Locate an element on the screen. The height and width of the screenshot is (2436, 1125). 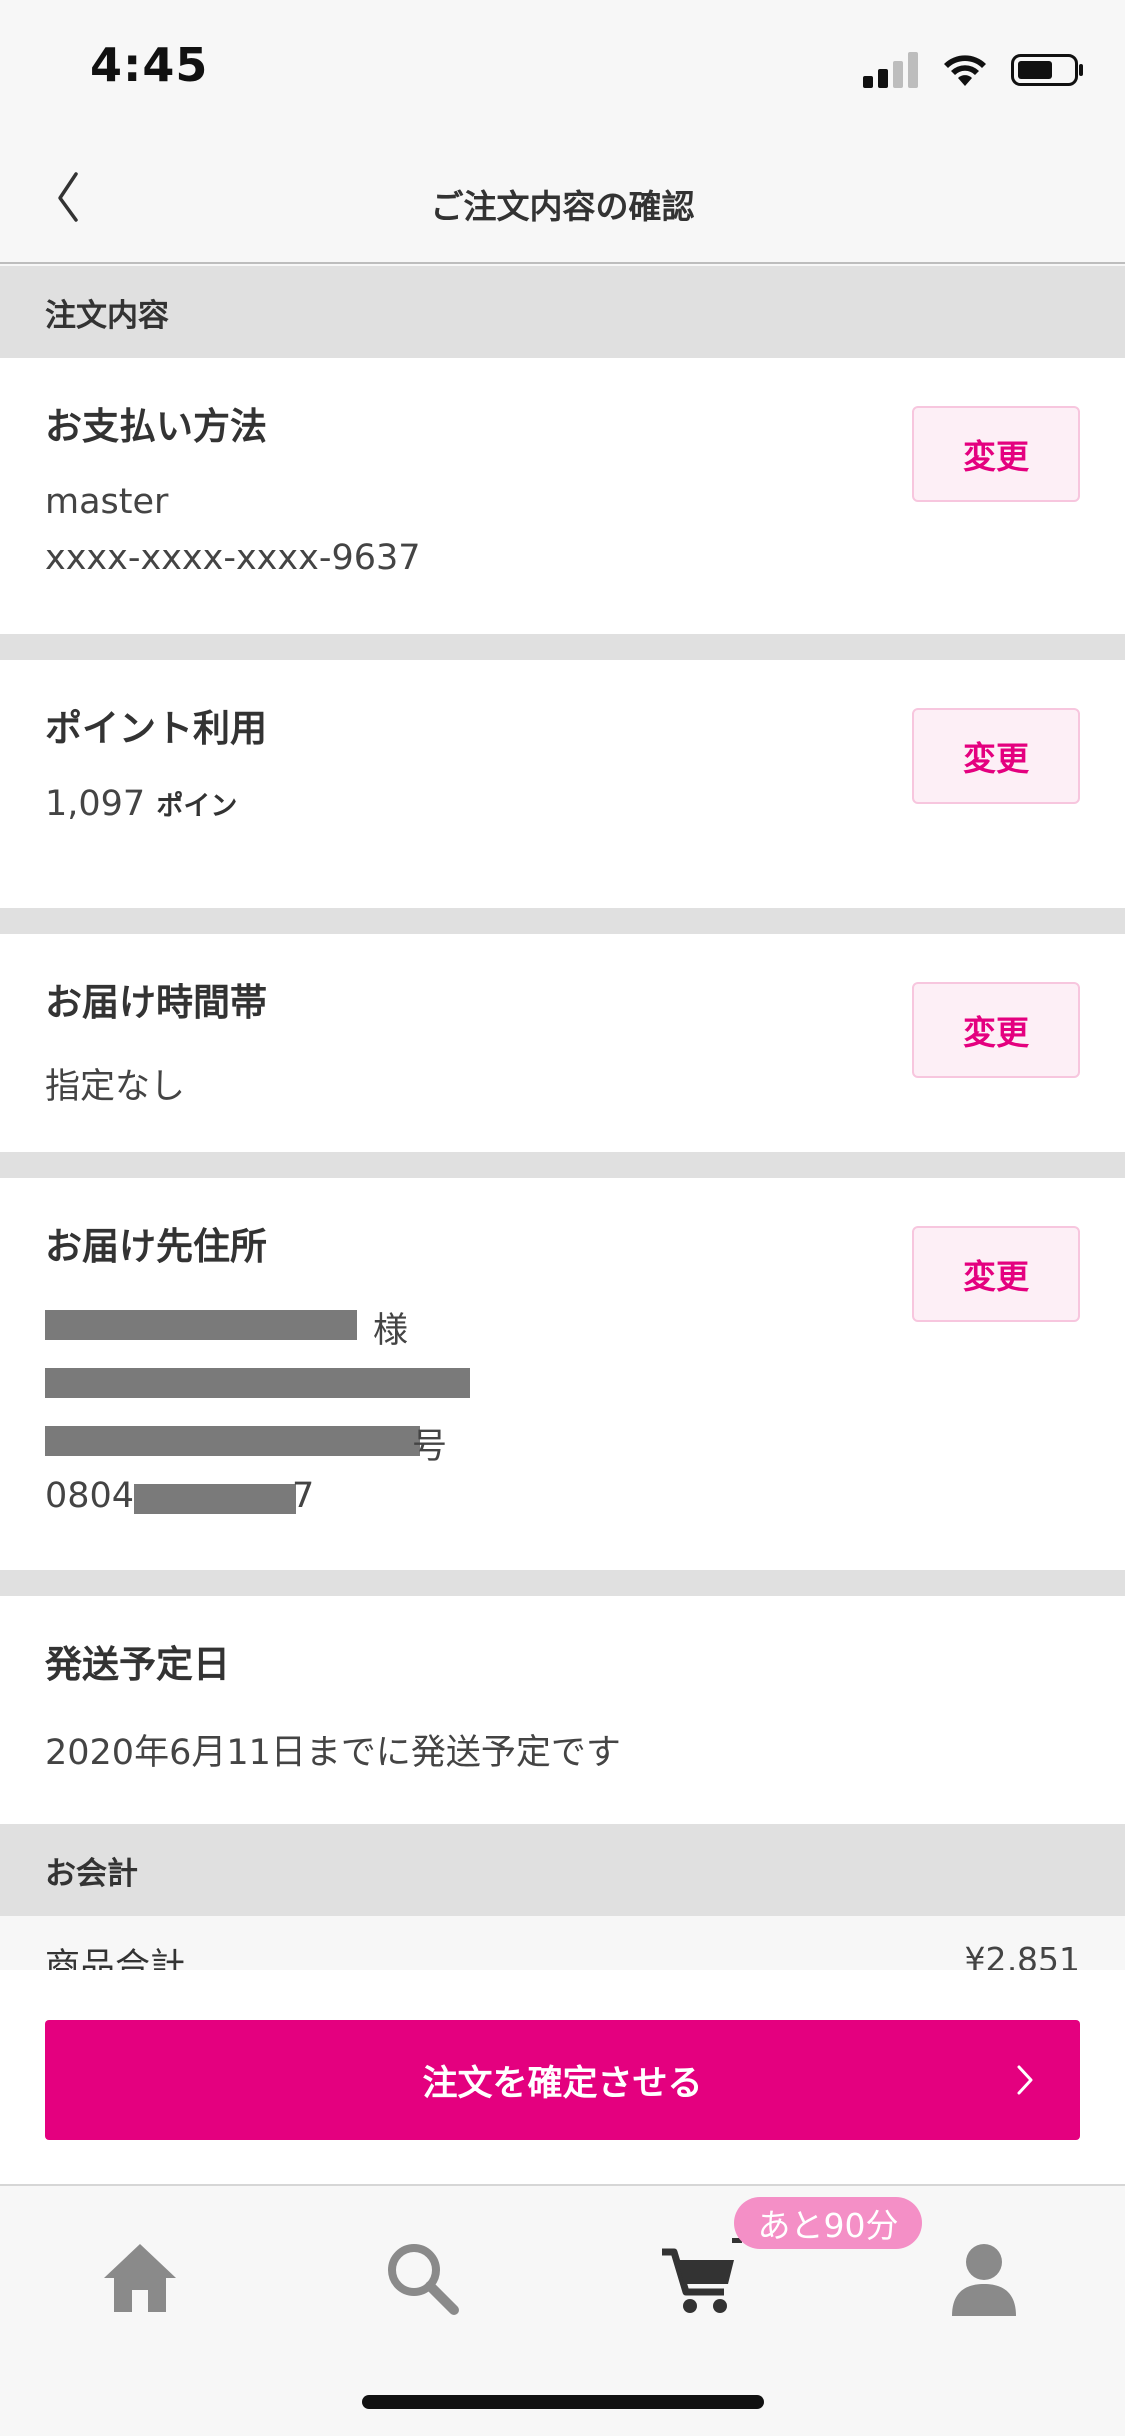
section-header-totals: お会計 is located at coordinates (562, 1870).